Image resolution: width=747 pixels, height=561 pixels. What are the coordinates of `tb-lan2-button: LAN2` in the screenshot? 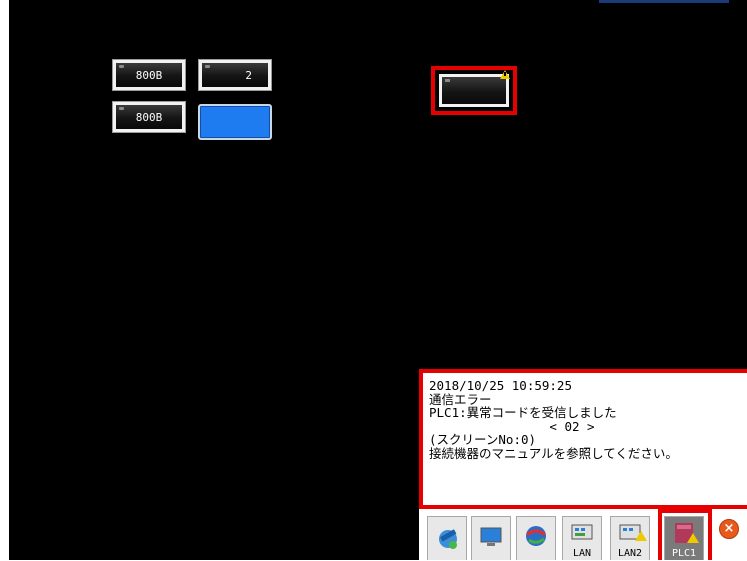 It's located at (630, 538).